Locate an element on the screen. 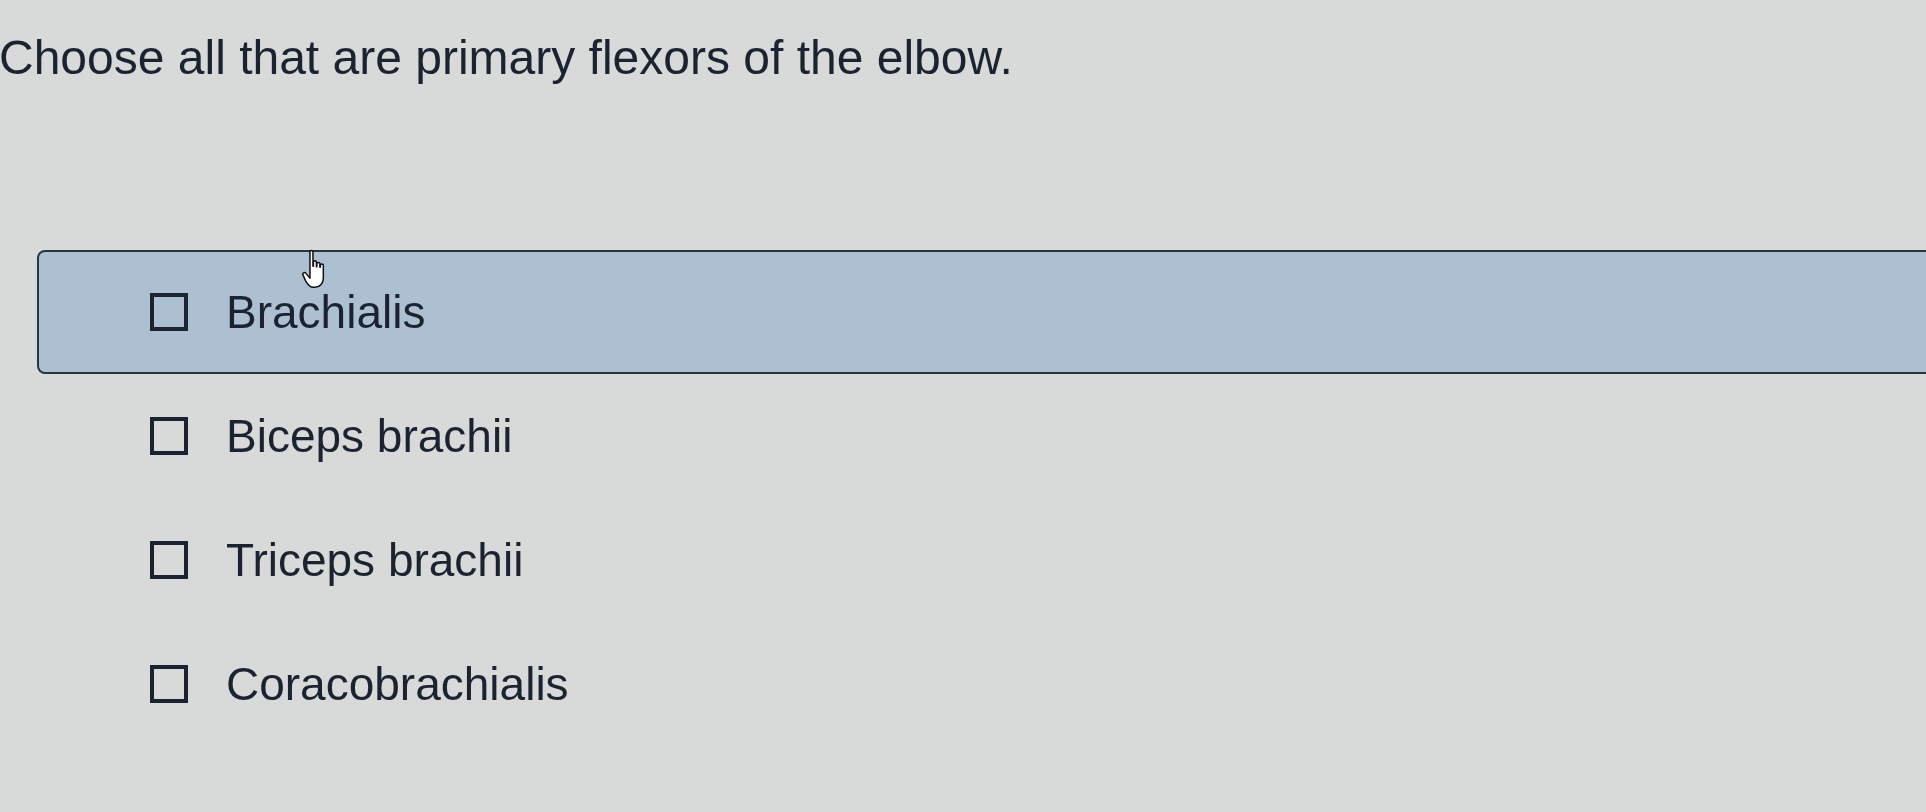 This screenshot has height=812, width=1926. question-text: Choose all that are primary flexors of the elbow. is located at coordinates (507, 58).